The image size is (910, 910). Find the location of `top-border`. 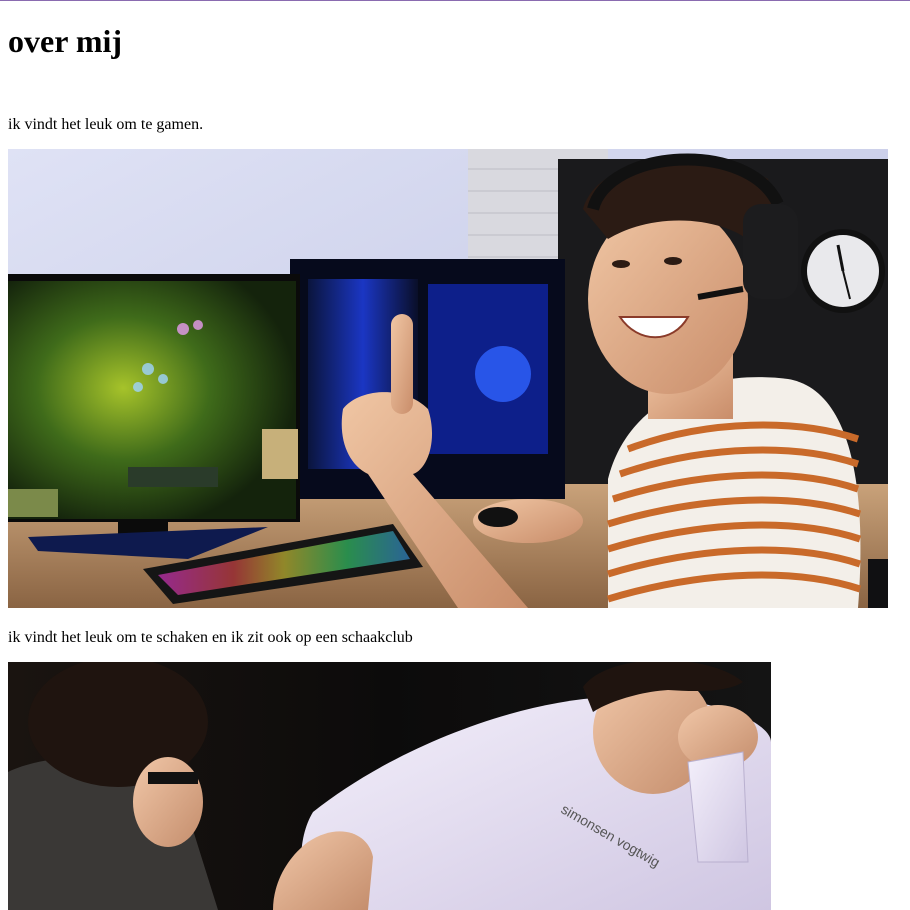

top-border is located at coordinates (455, 0).